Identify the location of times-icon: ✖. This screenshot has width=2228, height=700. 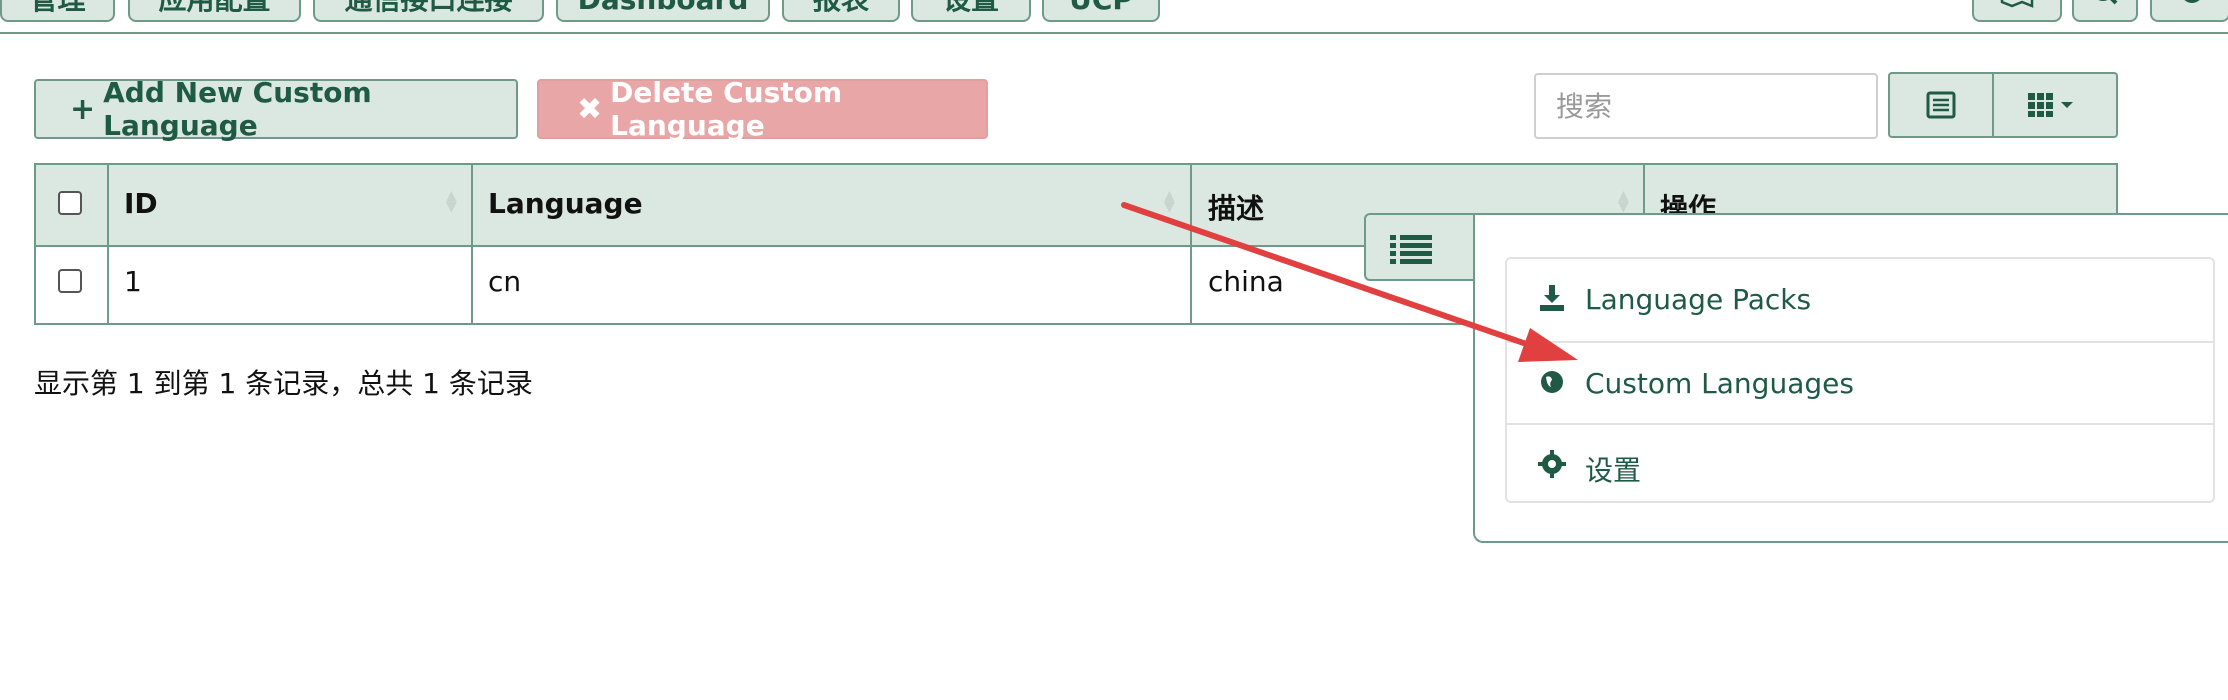
(590, 109).